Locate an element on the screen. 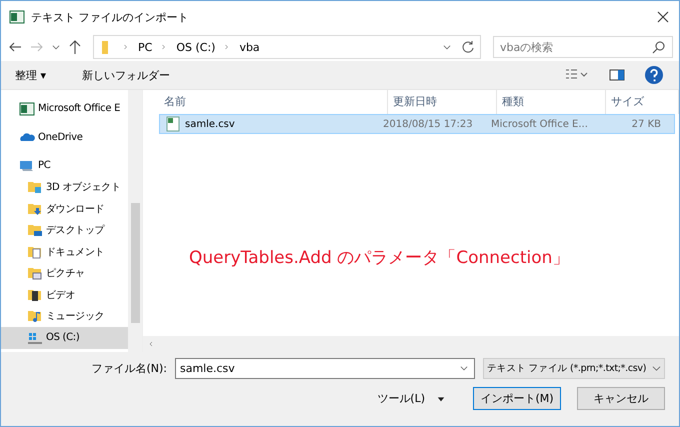  breadcrumb: OS (C:) is located at coordinates (196, 47).